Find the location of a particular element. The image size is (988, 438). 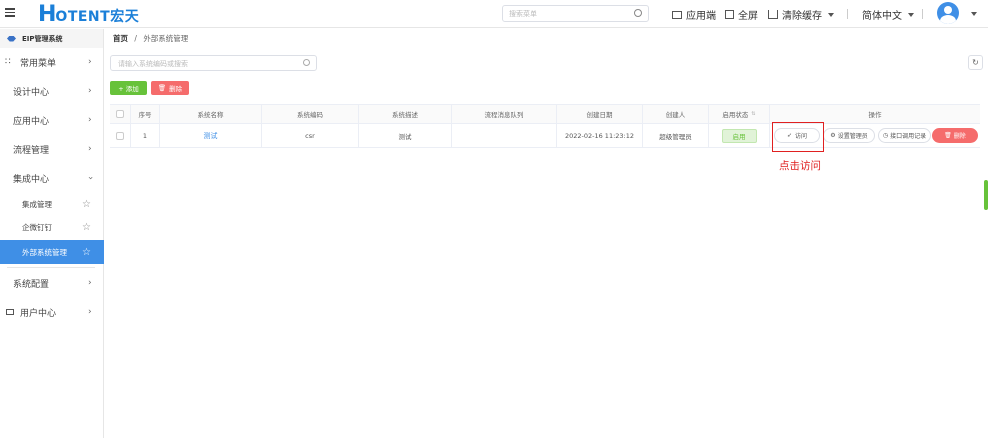

set-admin-button-label: 设置管理员 is located at coordinates (852, 136).